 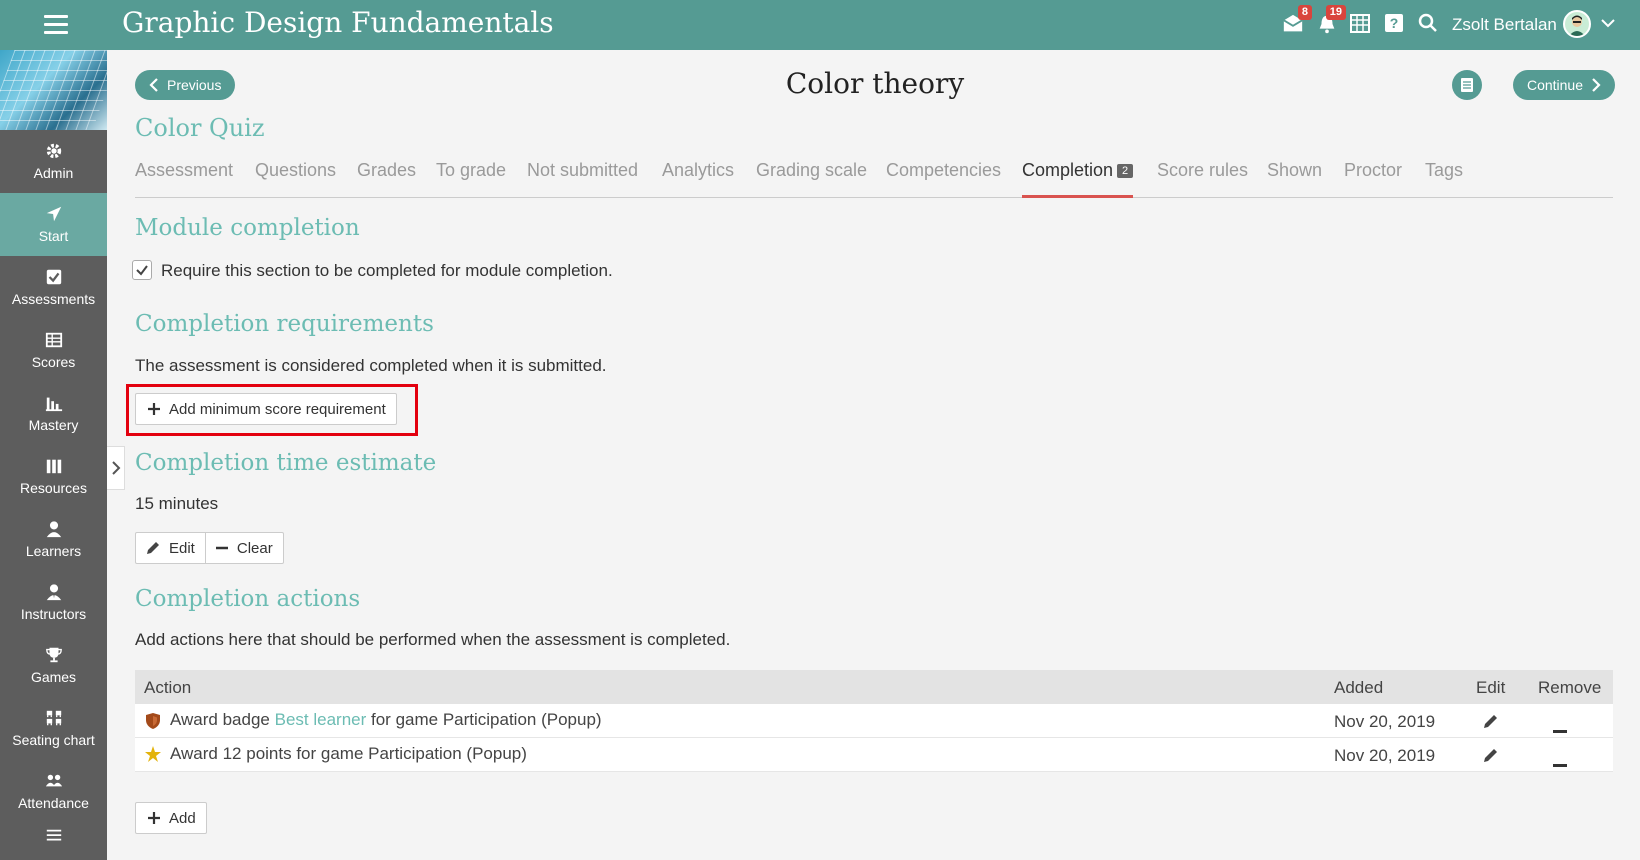 I want to click on list-icon, so click(x=53, y=834).